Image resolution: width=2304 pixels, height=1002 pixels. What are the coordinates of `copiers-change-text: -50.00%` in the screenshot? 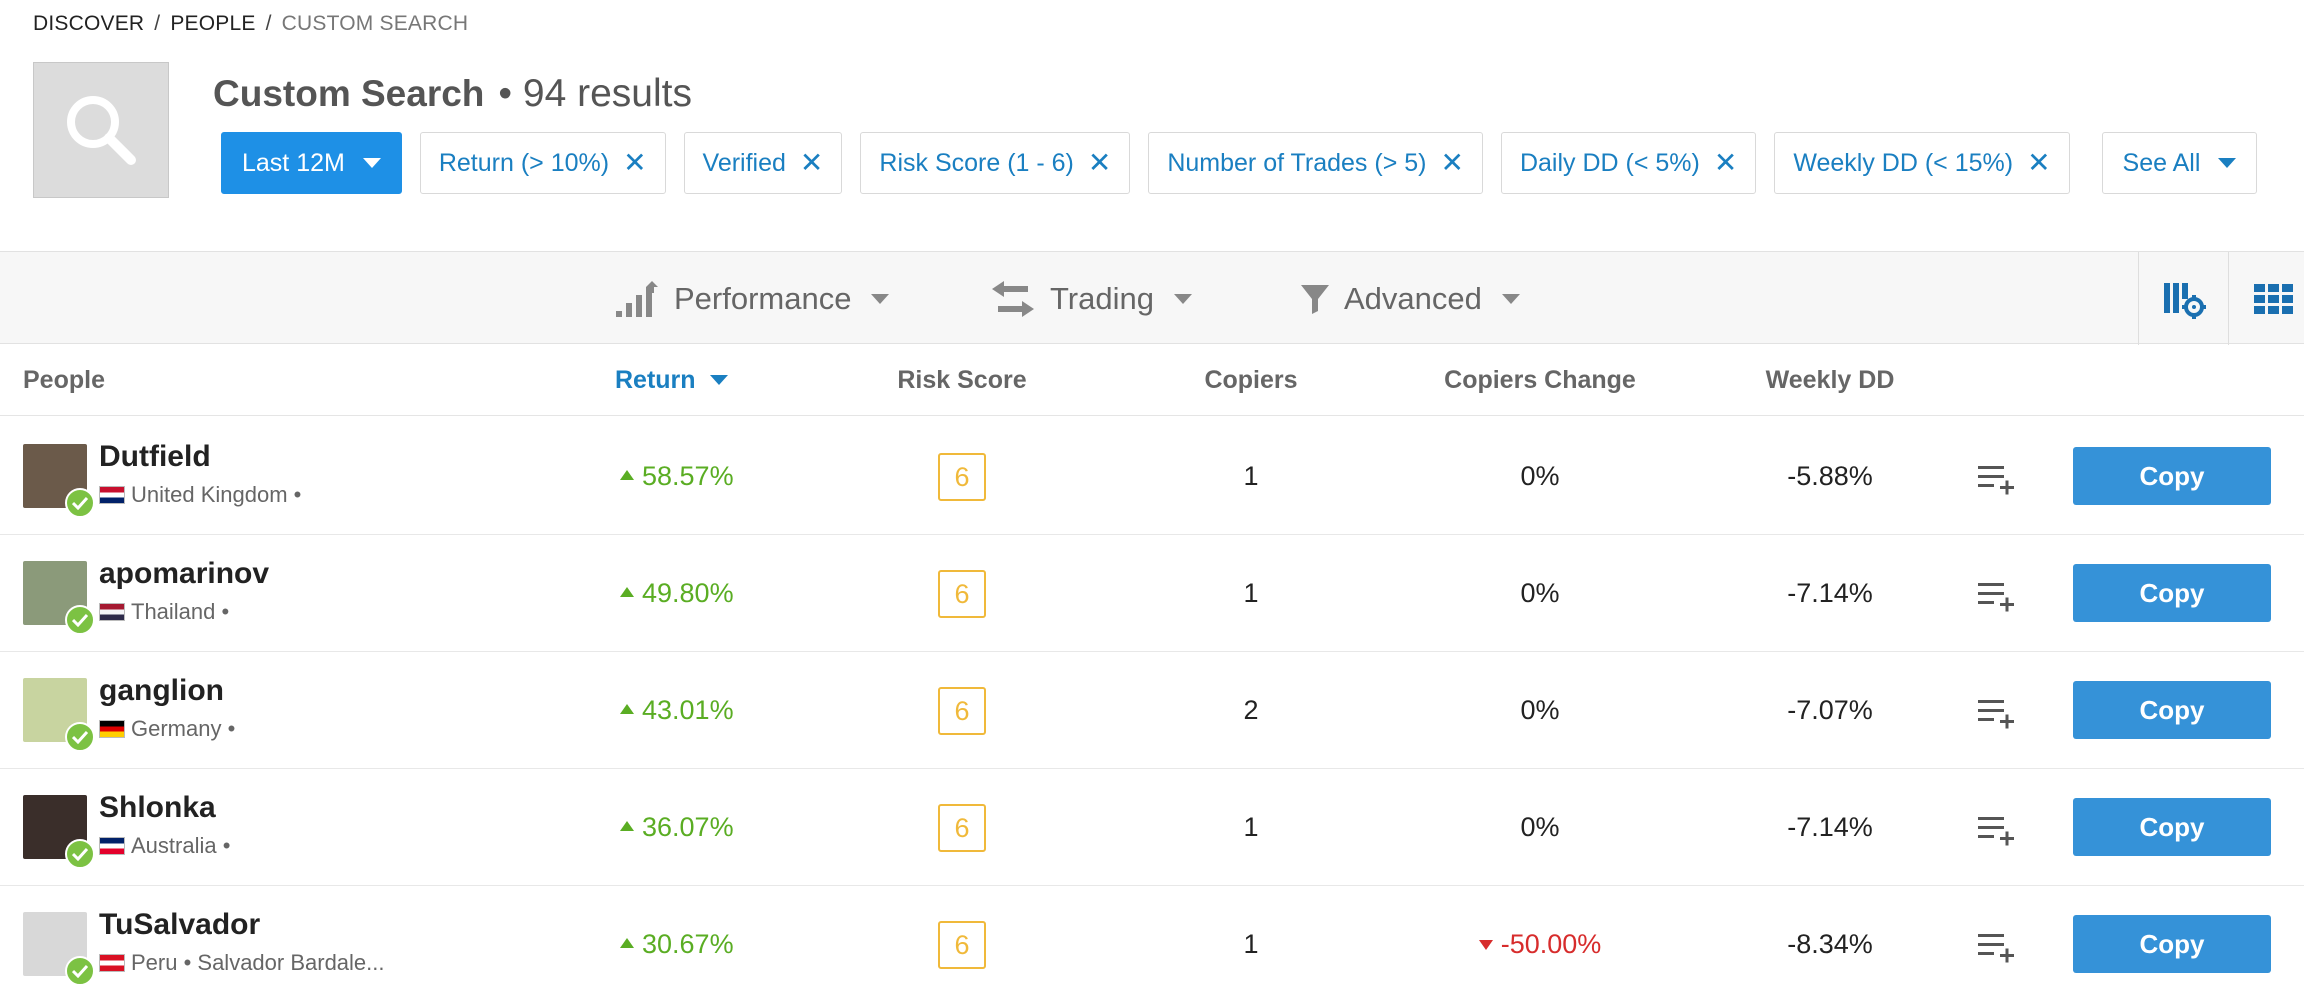 It's located at (1551, 944).